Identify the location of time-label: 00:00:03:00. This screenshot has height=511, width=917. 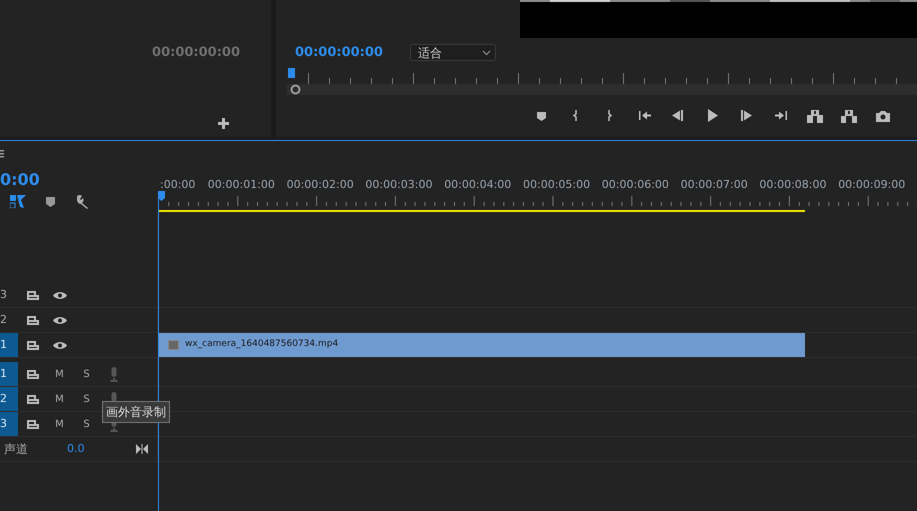
(398, 185).